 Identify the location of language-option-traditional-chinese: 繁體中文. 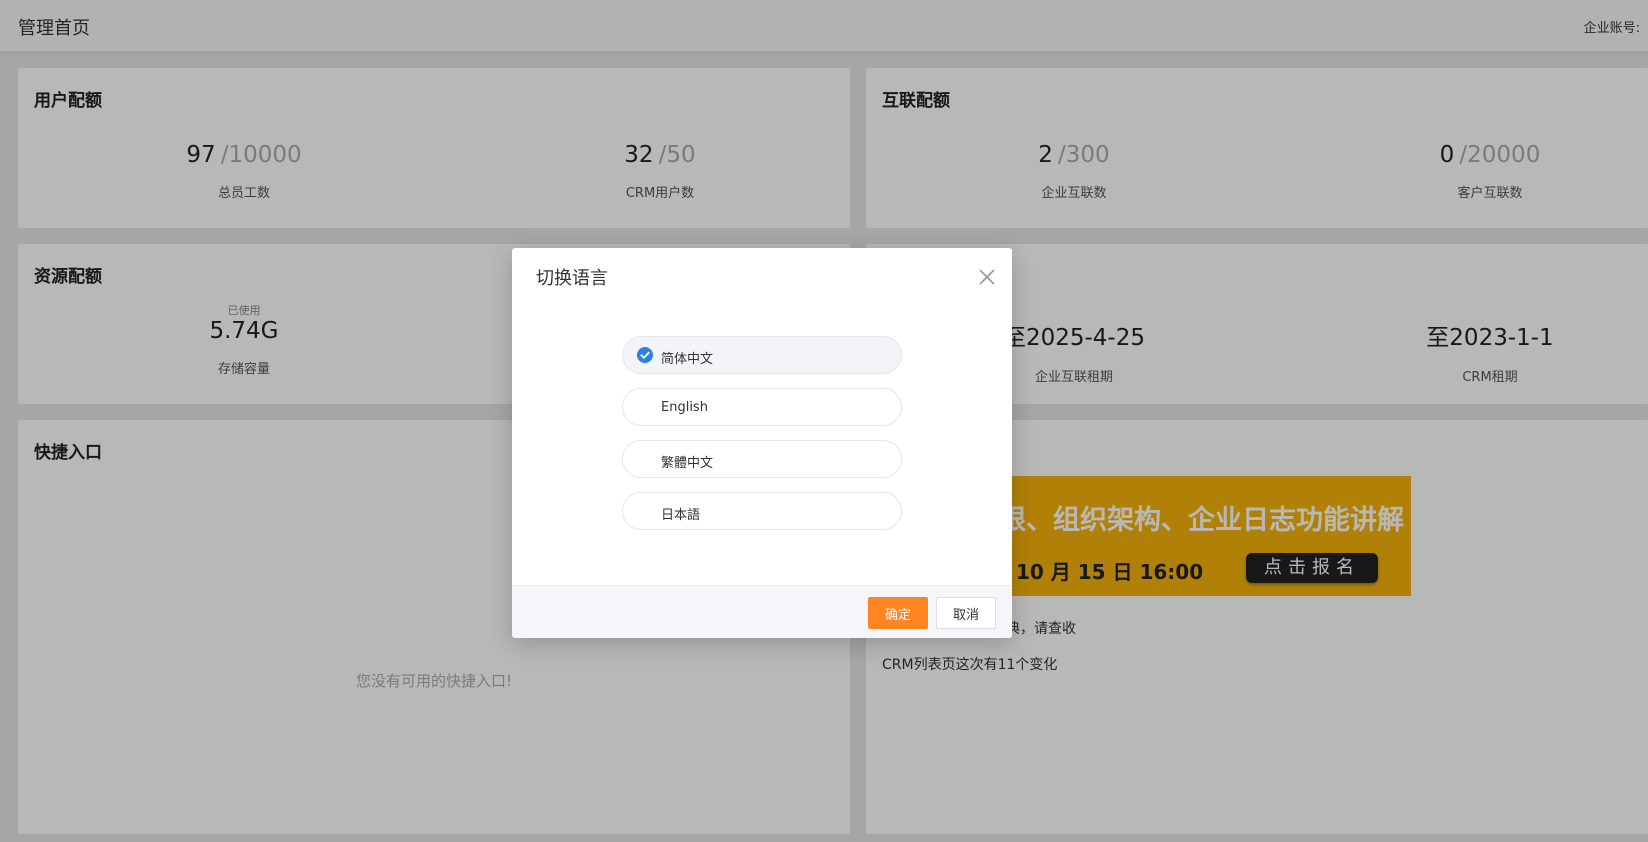
(762, 459).